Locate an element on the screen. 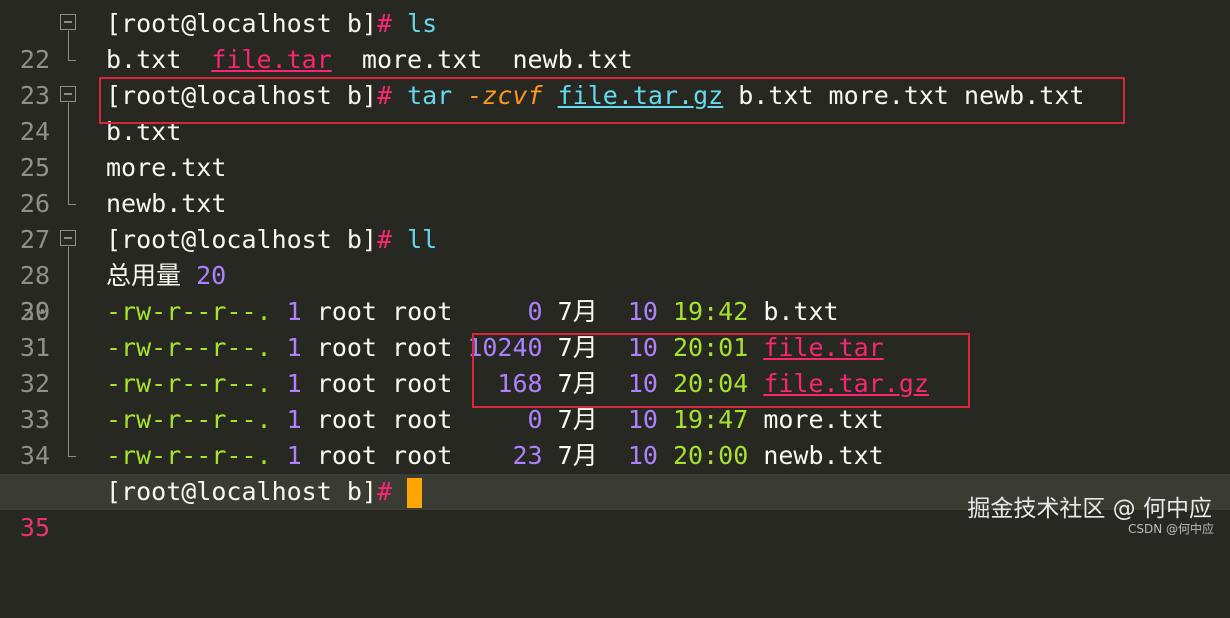 The image size is (1230, 618). command: ls is located at coordinates (422, 23).